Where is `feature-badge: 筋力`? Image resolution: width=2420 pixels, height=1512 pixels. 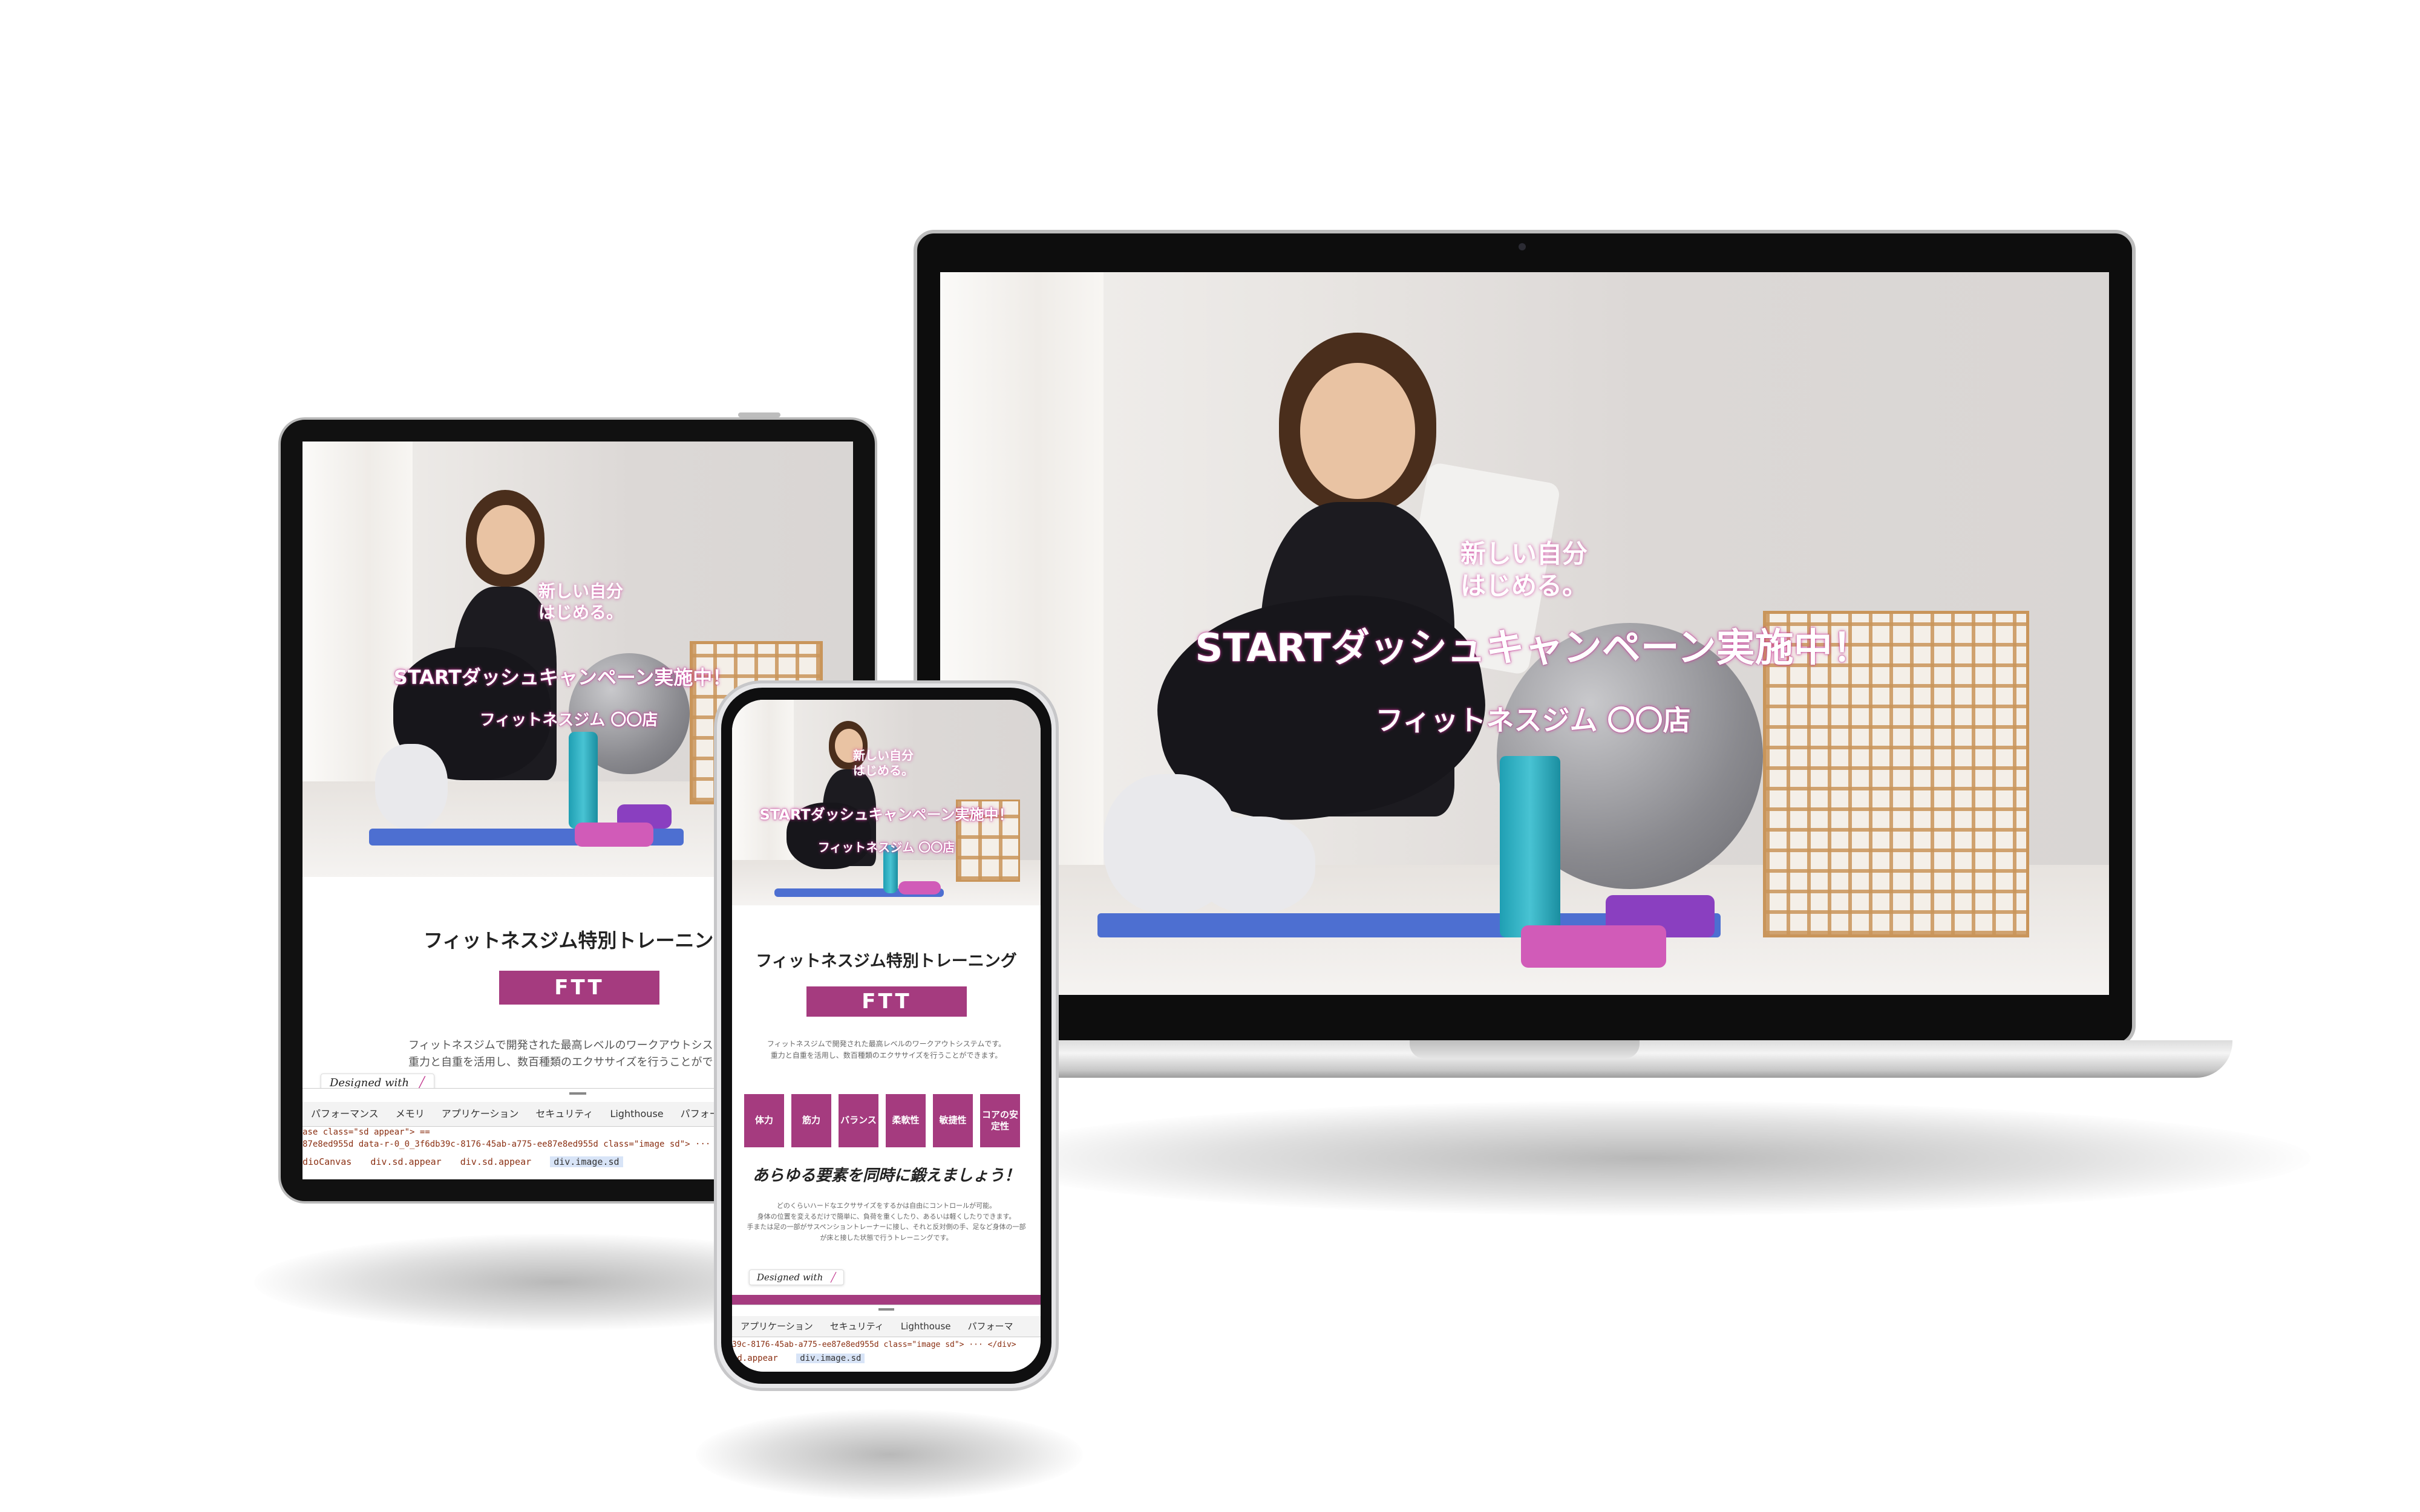
feature-badge: 筋力 is located at coordinates (811, 1120).